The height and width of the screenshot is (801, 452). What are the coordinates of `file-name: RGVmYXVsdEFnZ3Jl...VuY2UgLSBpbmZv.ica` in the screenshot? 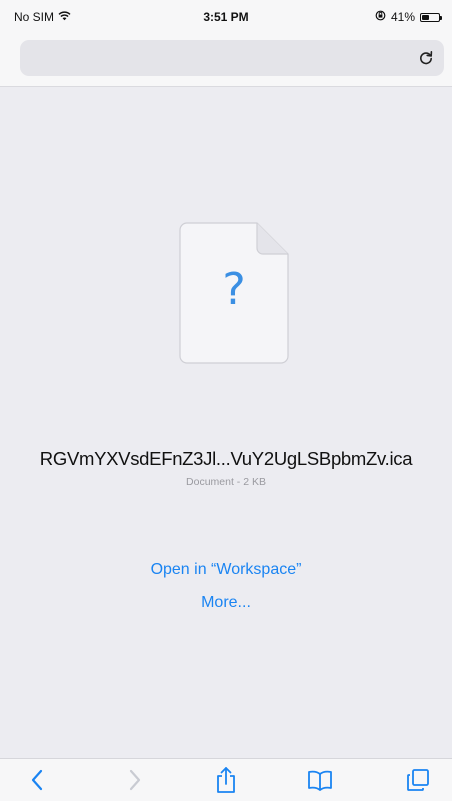 It's located at (226, 458).